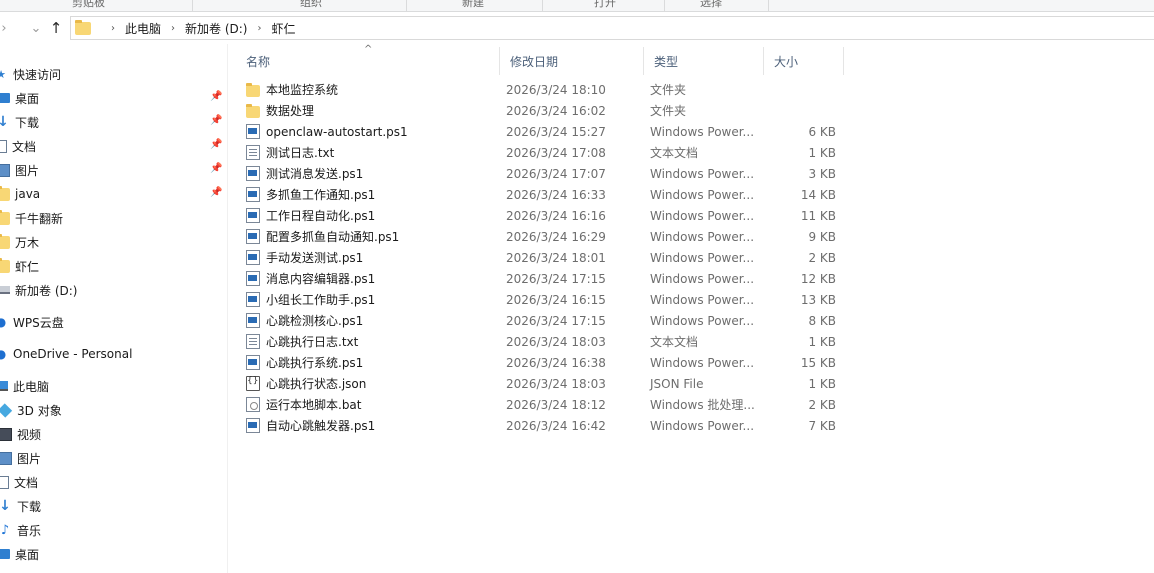  I want to click on sidebar-onedrive: ● OneDrive - Personal, so click(111, 354).